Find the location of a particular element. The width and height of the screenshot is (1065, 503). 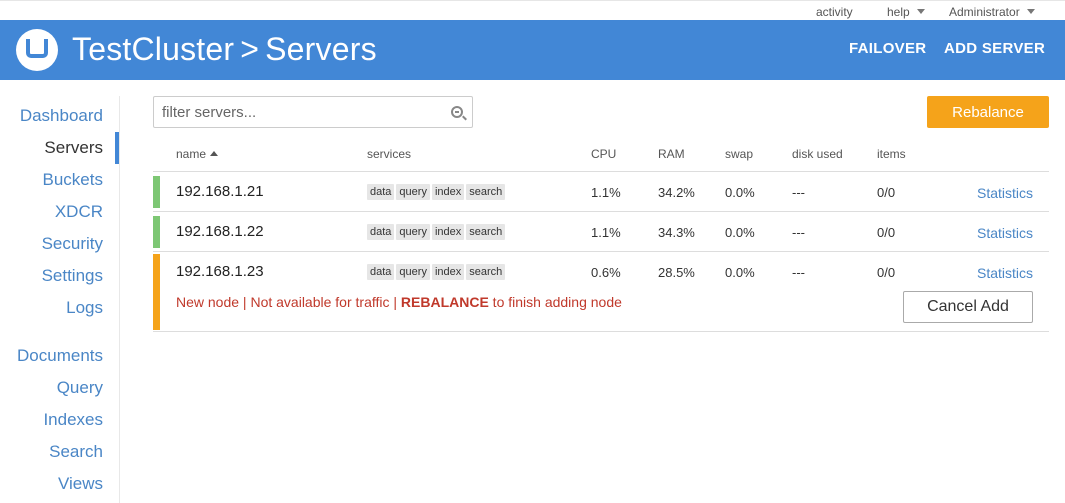

column-header-swap: swap is located at coordinates (739, 154).